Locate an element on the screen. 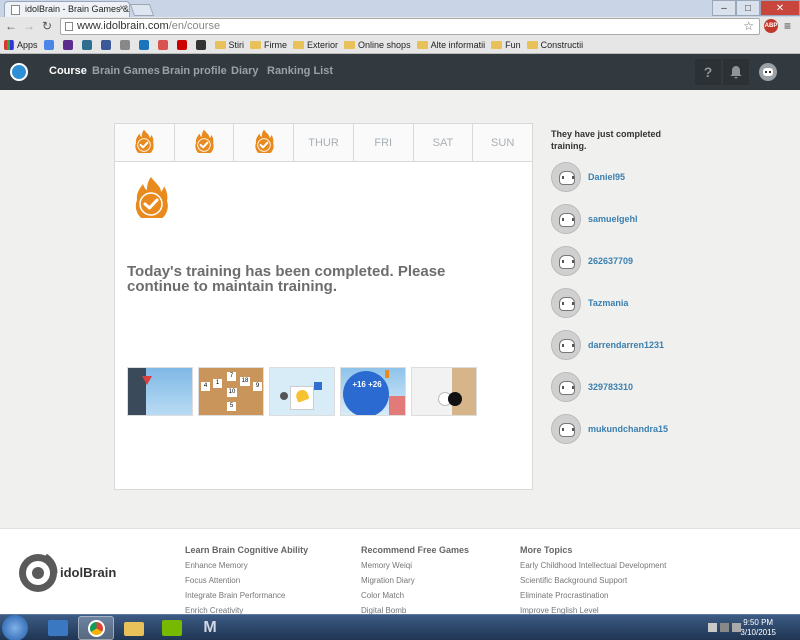  game-thumbnail-2: 4 1 7 18 9 10 5 is located at coordinates (231, 391).